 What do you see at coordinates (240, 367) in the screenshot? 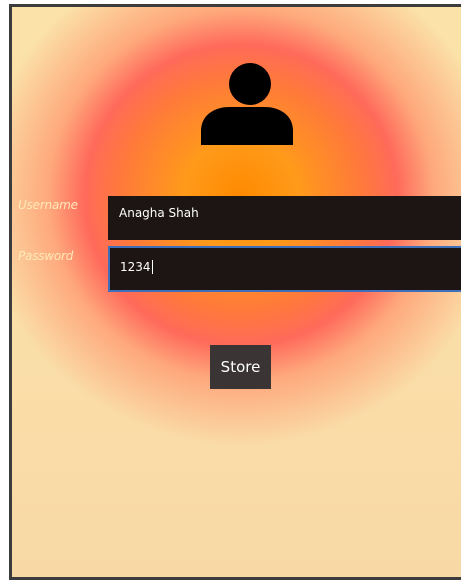
I see `store-button: Store` at bounding box center [240, 367].